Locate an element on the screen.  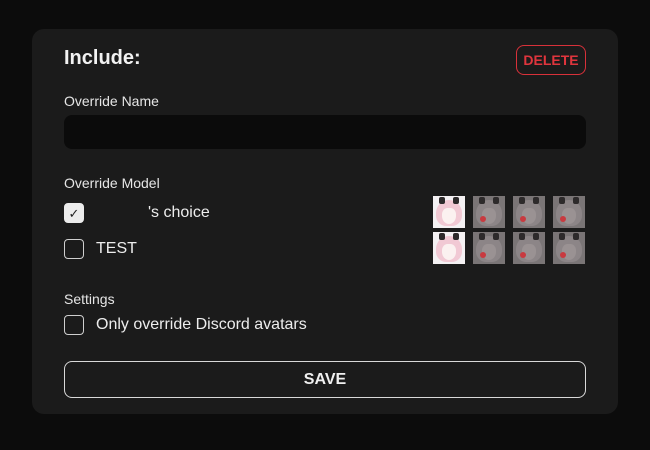
model-option-test-checkbox is located at coordinates (74, 249).